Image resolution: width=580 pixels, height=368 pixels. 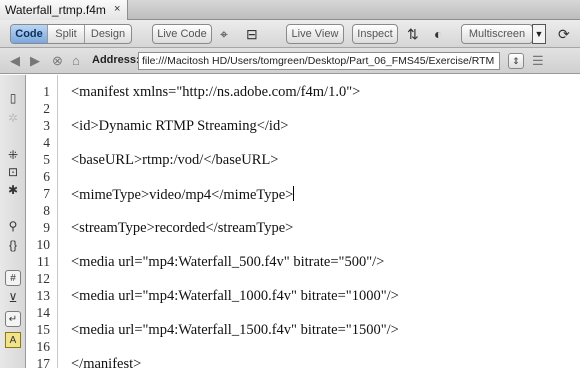 What do you see at coordinates (375, 34) in the screenshot?
I see `inspect-button: Inspect` at bounding box center [375, 34].